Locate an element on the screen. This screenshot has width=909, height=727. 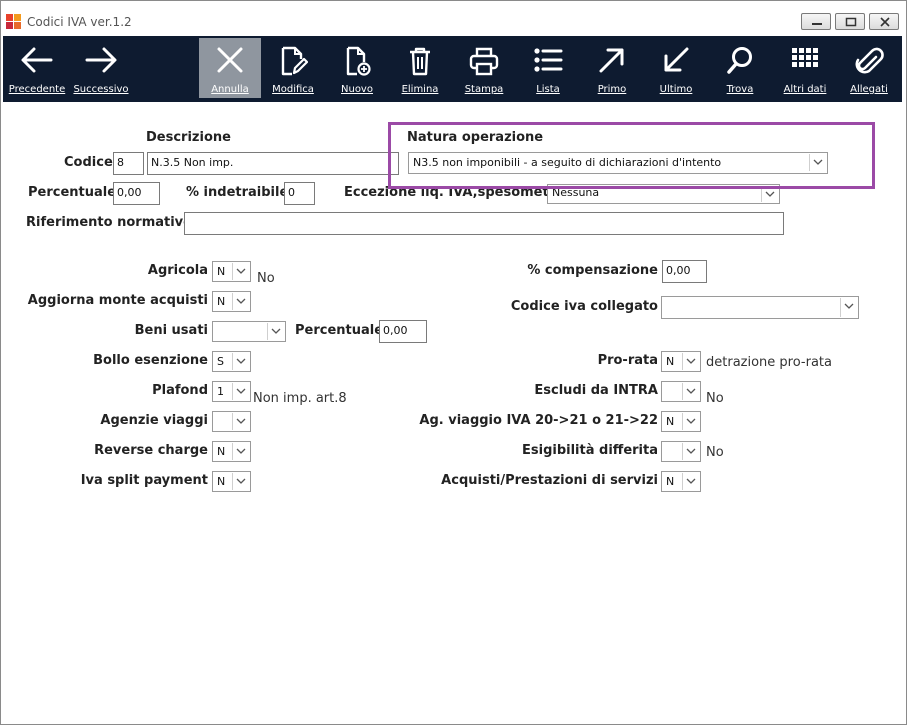
reverse-select: N is located at coordinates (231, 451).